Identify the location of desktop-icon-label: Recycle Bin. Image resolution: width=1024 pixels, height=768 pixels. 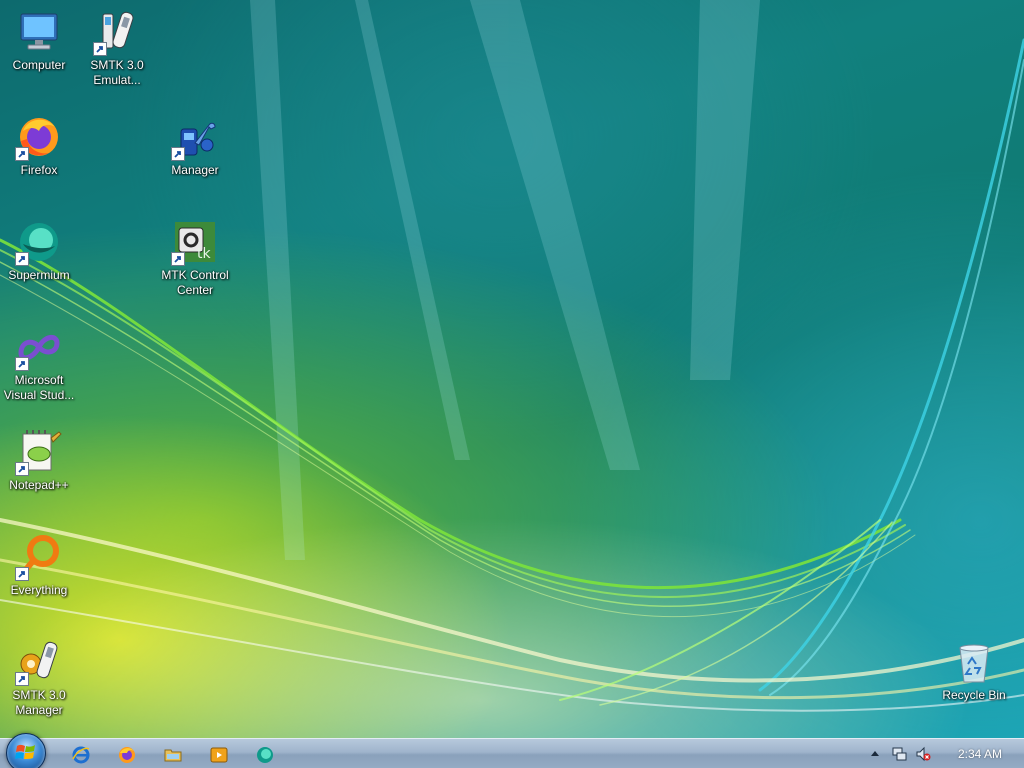
(974, 695).